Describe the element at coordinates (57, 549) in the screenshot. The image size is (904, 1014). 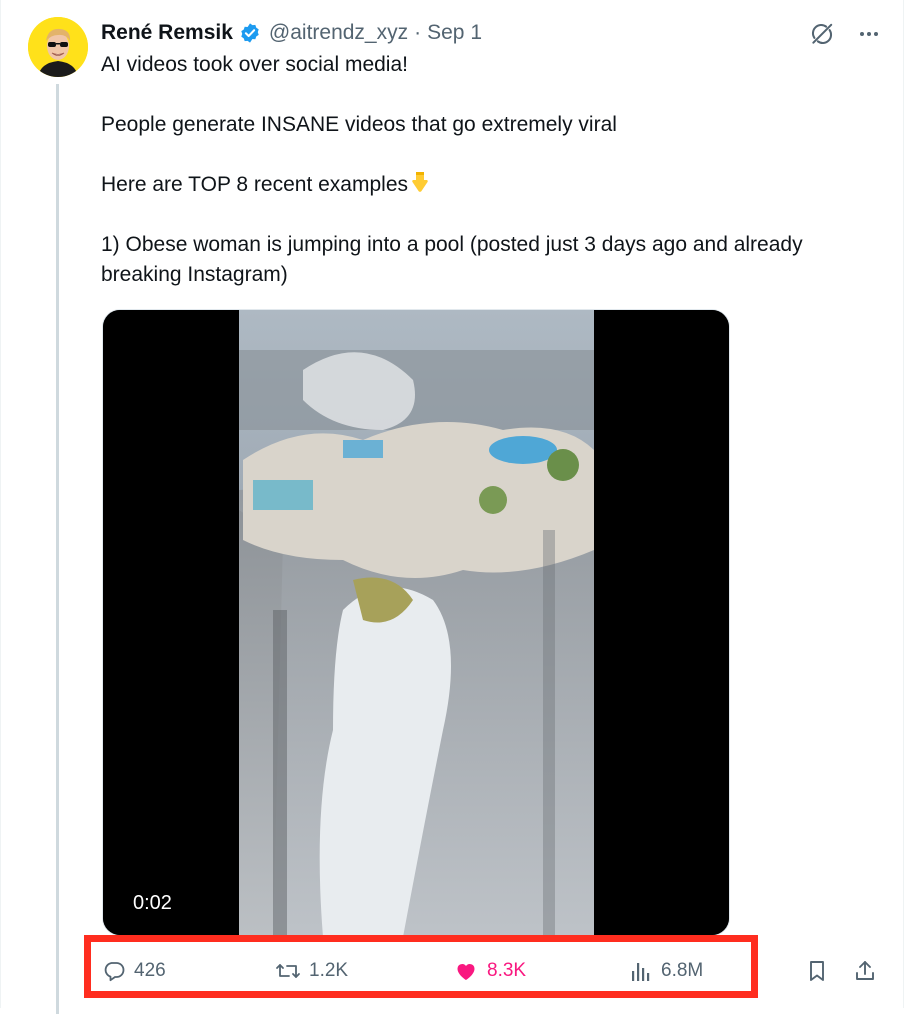
I see `thread-line` at that location.